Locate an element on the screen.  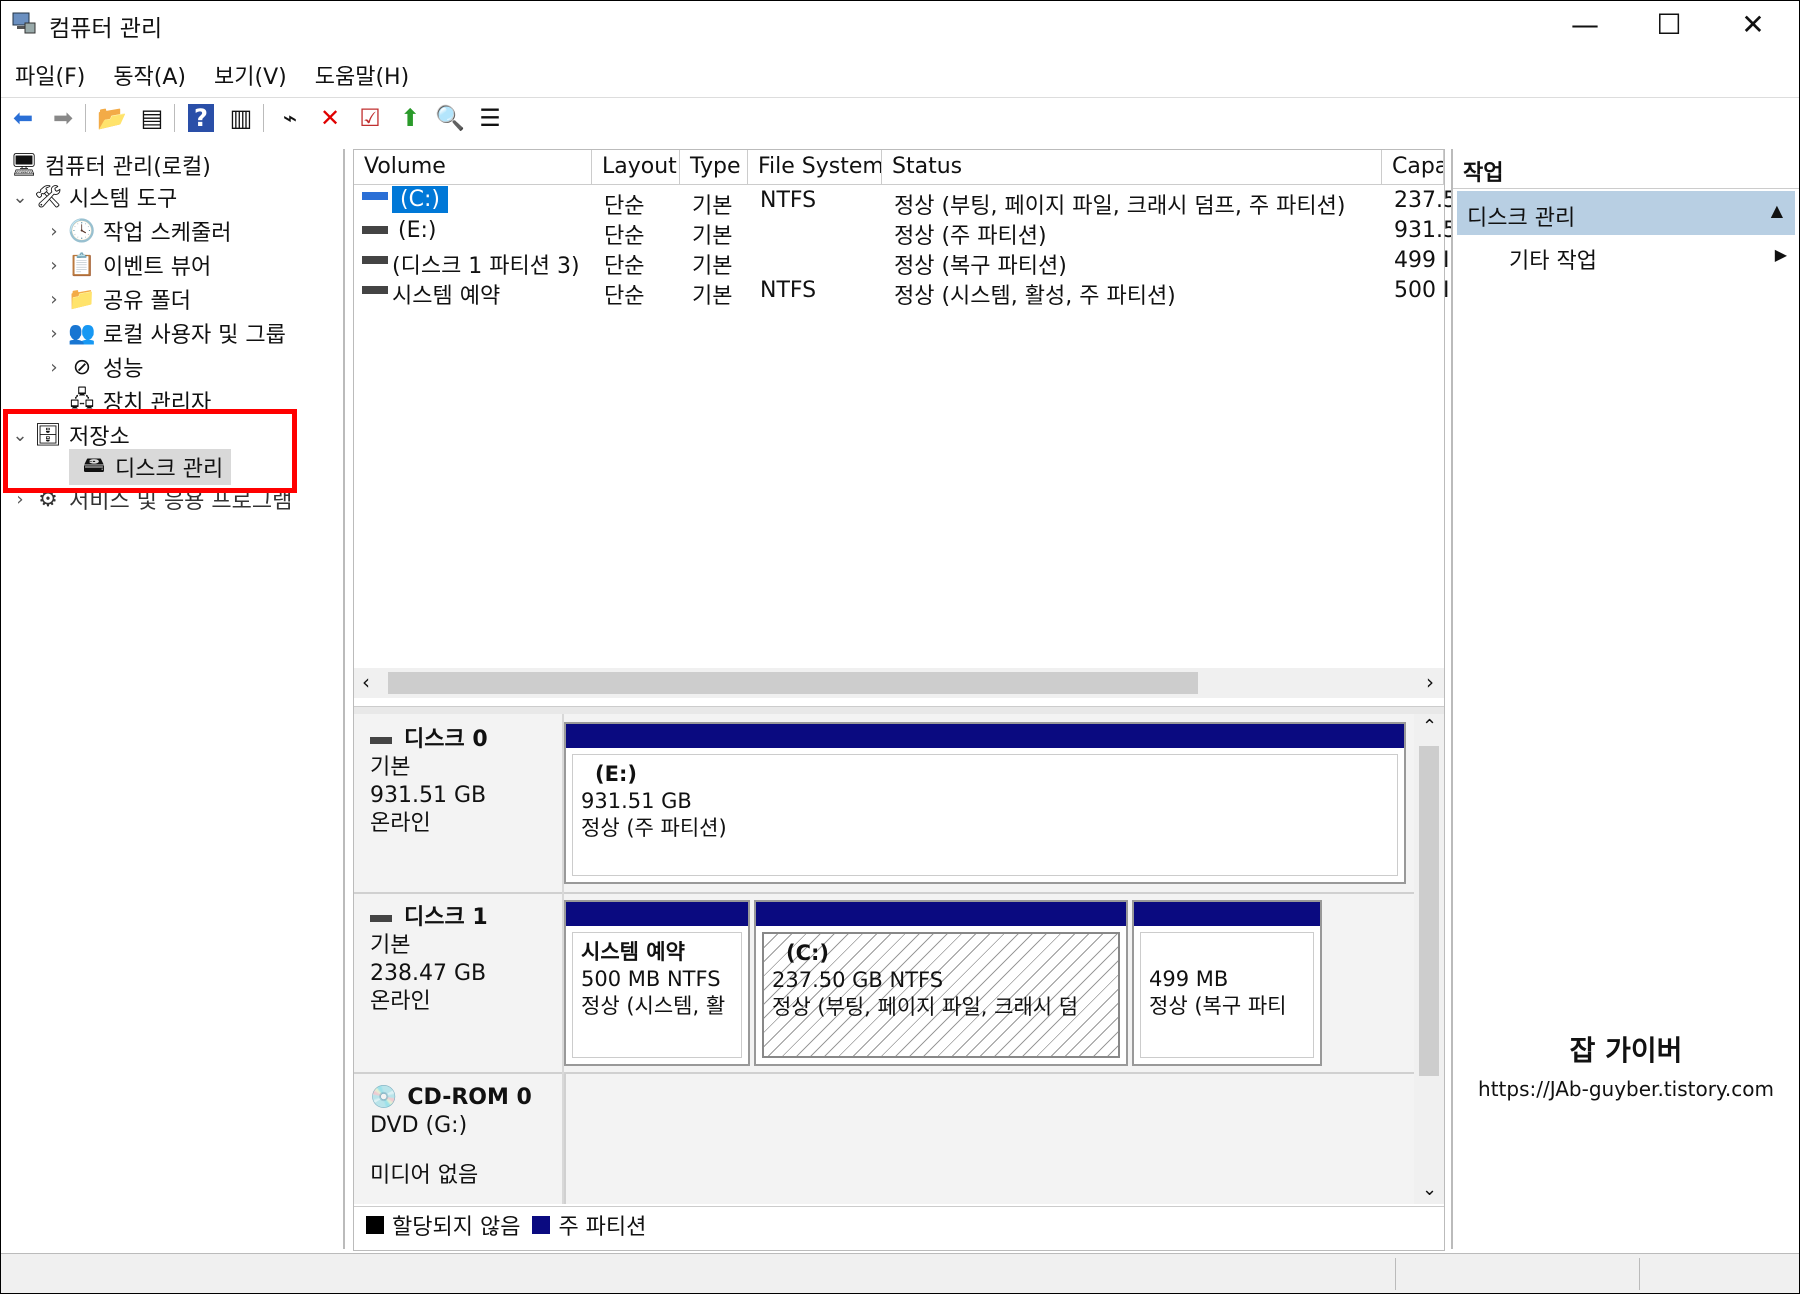
menu-view: 보기(V) is located at coordinates (250, 73).